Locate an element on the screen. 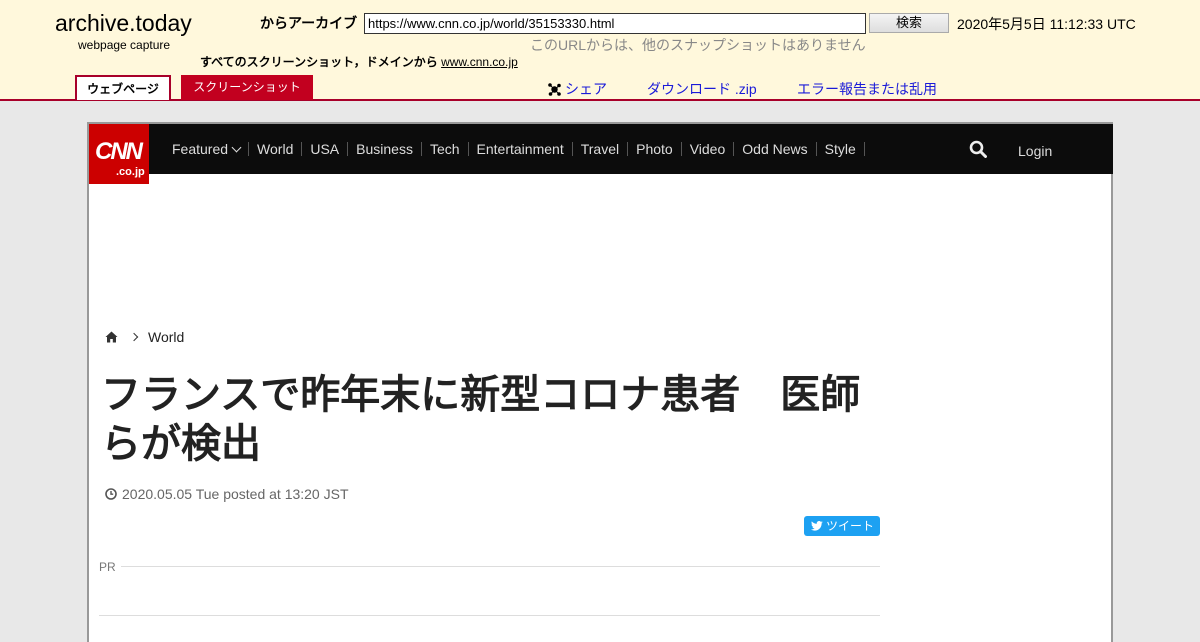 The image size is (1200, 642). all-screenshots-label: すべてのスクリーンショット，ドメインから is located at coordinates (319, 62).